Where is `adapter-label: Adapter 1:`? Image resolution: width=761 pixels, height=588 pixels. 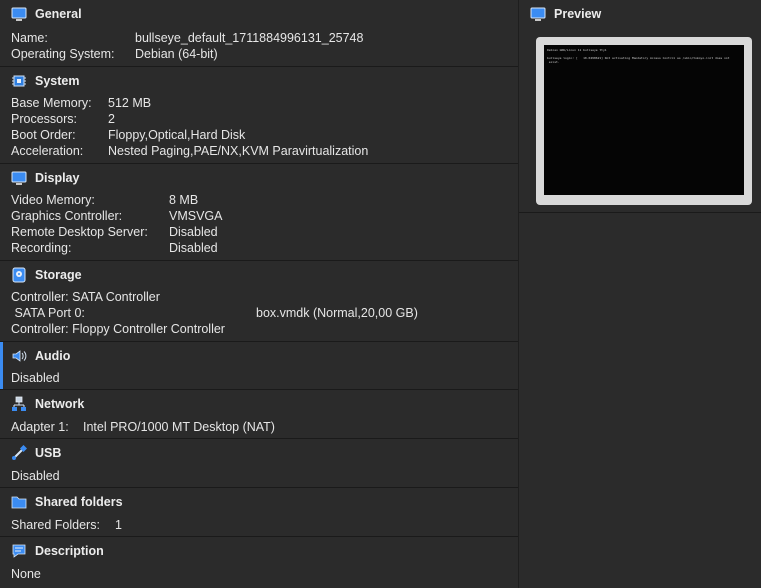 adapter-label: Adapter 1: is located at coordinates (40, 427).